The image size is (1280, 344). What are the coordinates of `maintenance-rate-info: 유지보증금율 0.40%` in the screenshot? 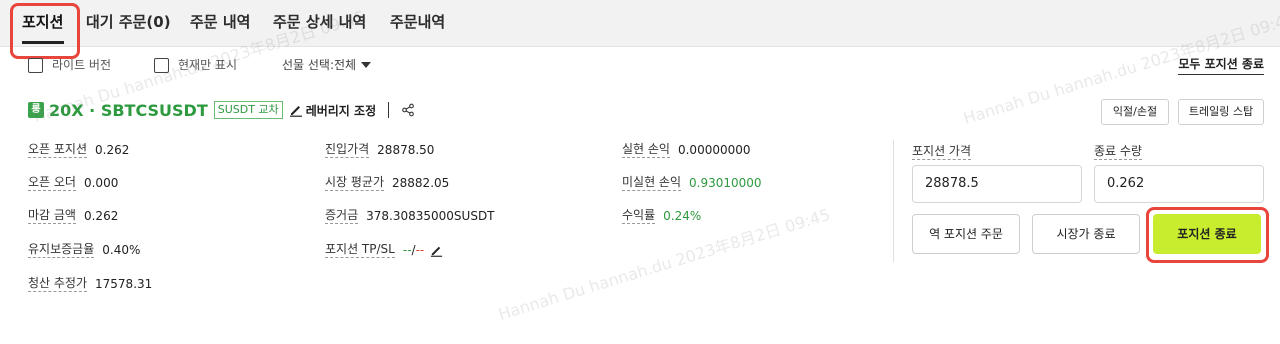 It's located at (84, 250).